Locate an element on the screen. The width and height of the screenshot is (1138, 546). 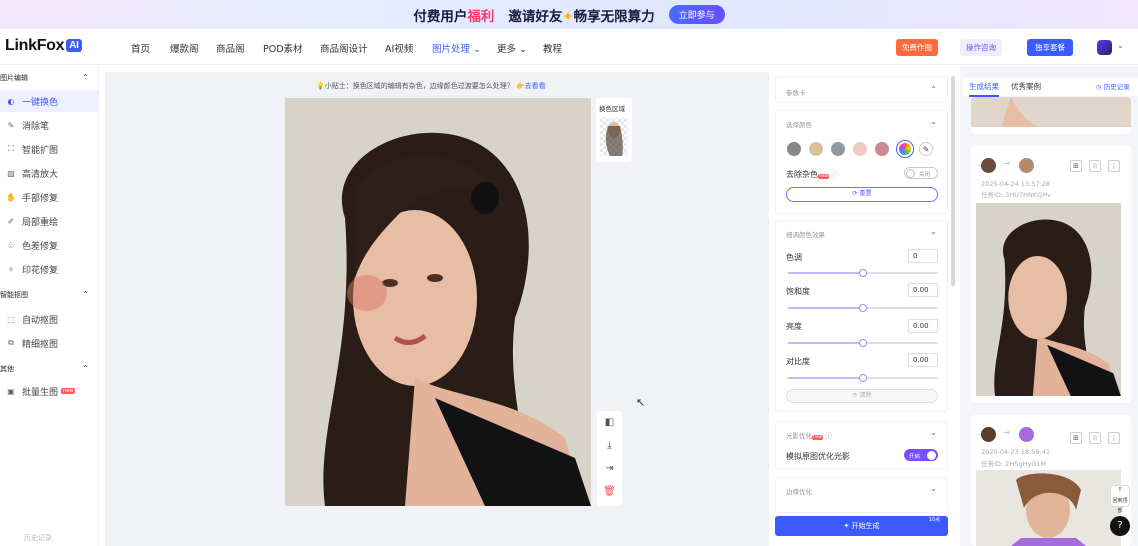
sidebar-item-hand: ✋ 手部修复 is located at coordinates (49, 197).